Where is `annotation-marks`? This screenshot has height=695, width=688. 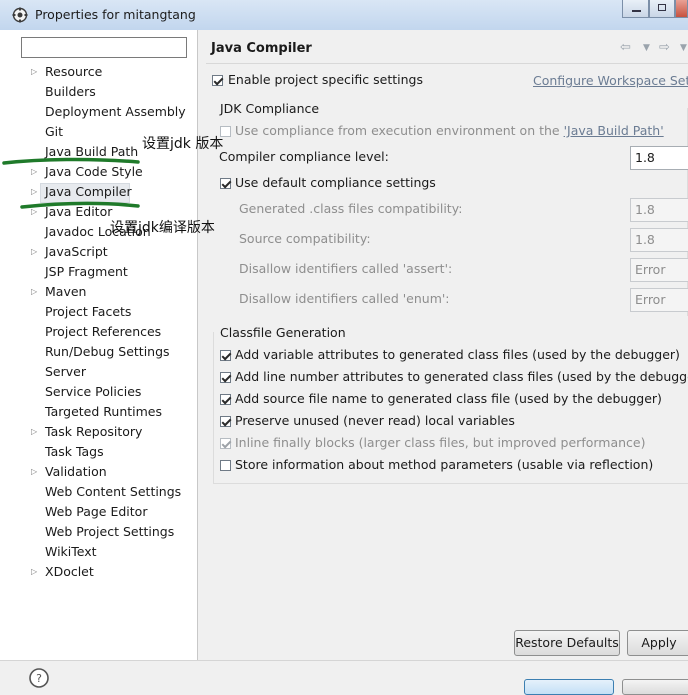
annotation-marks is located at coordinates (71, 183).